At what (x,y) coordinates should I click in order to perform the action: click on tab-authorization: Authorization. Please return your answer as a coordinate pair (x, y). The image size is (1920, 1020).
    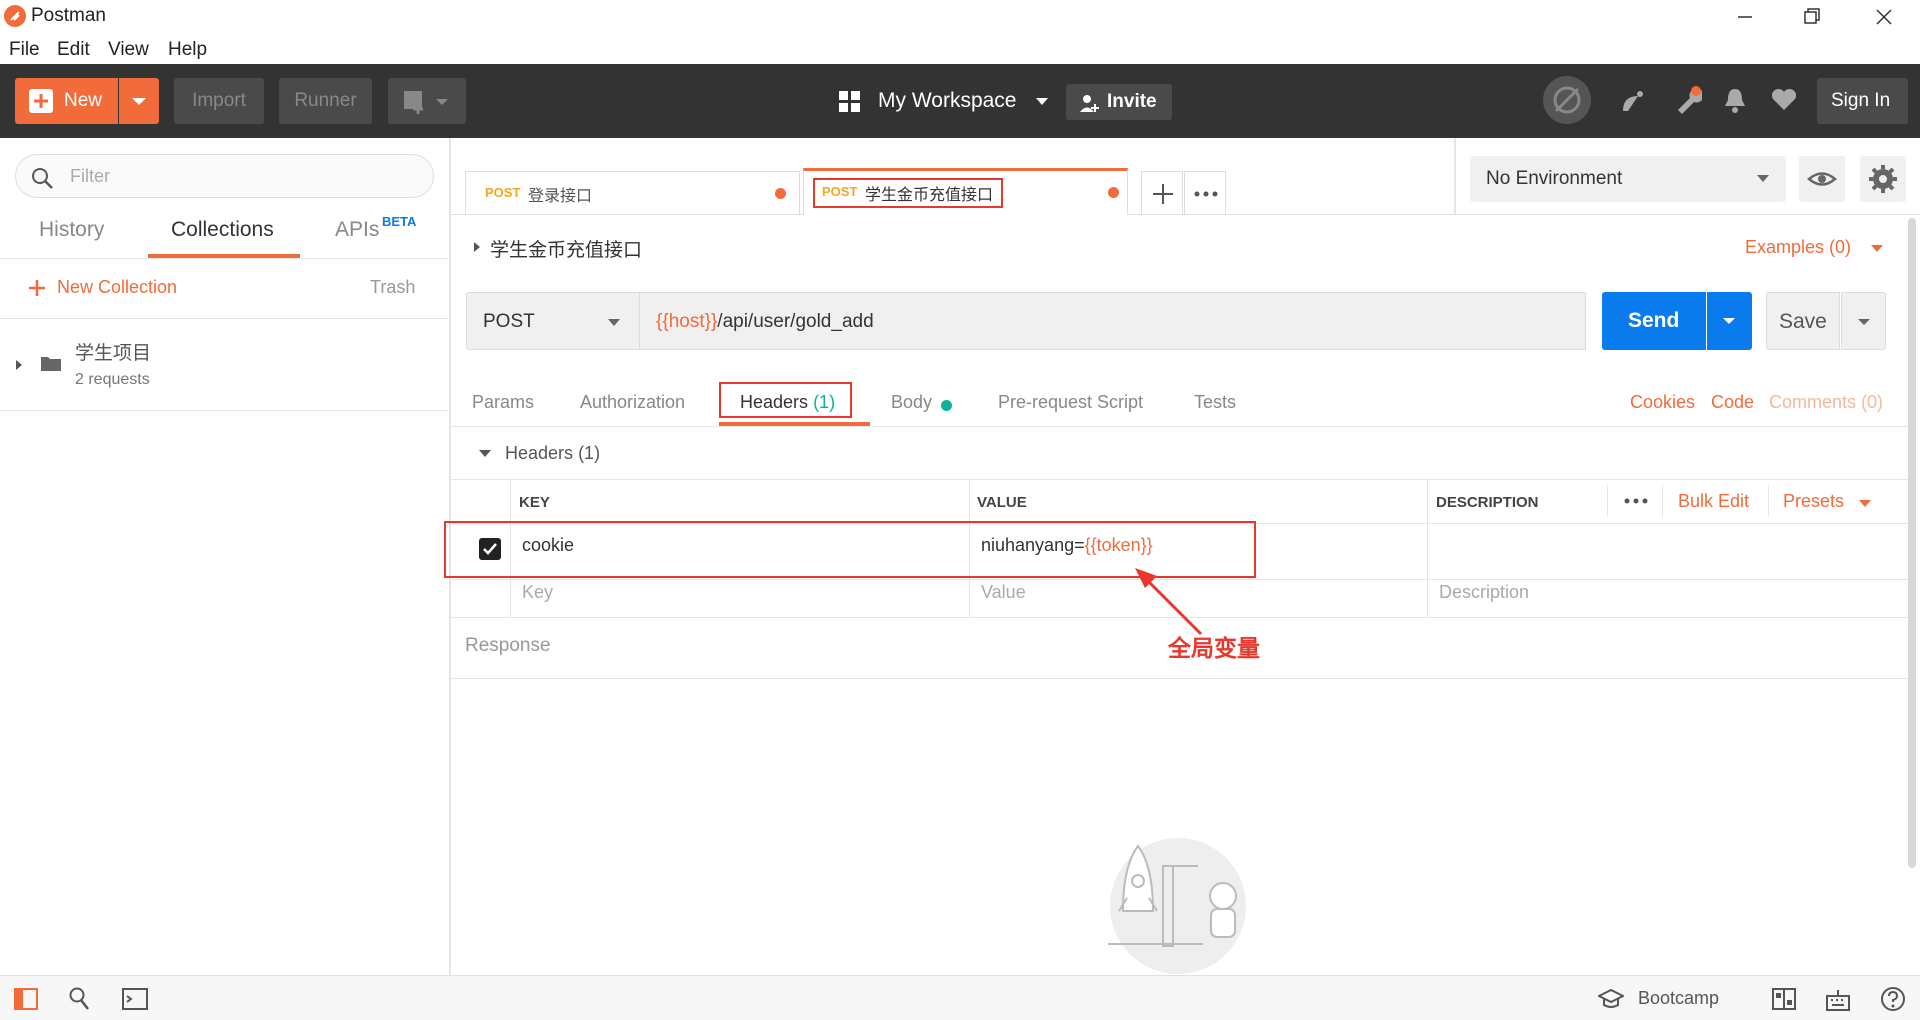
    Looking at the image, I should click on (632, 402).